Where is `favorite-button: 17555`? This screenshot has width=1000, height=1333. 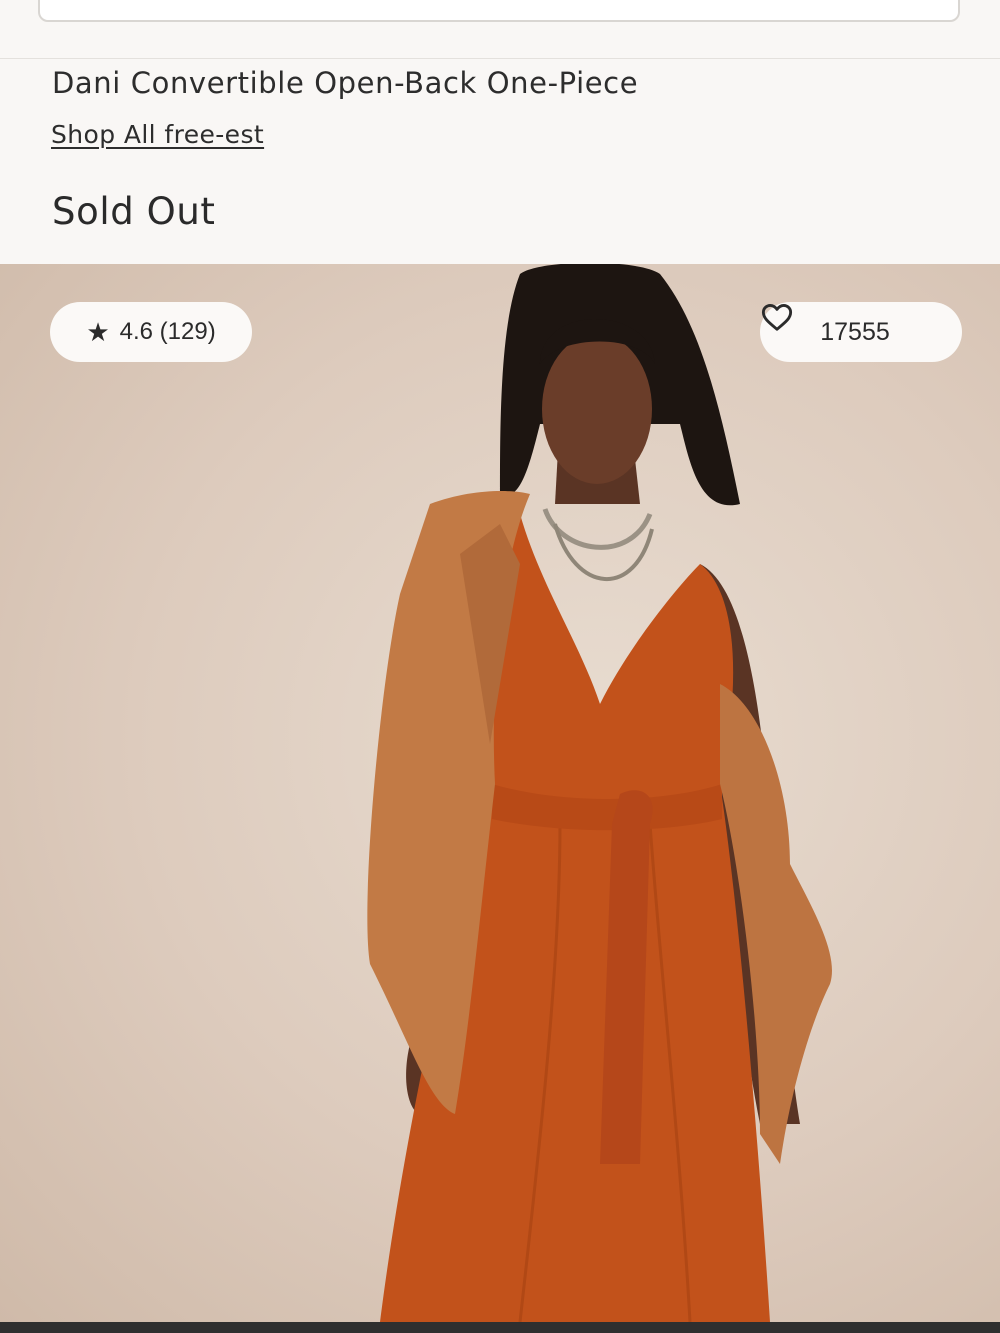 favorite-button: 17555 is located at coordinates (861, 332).